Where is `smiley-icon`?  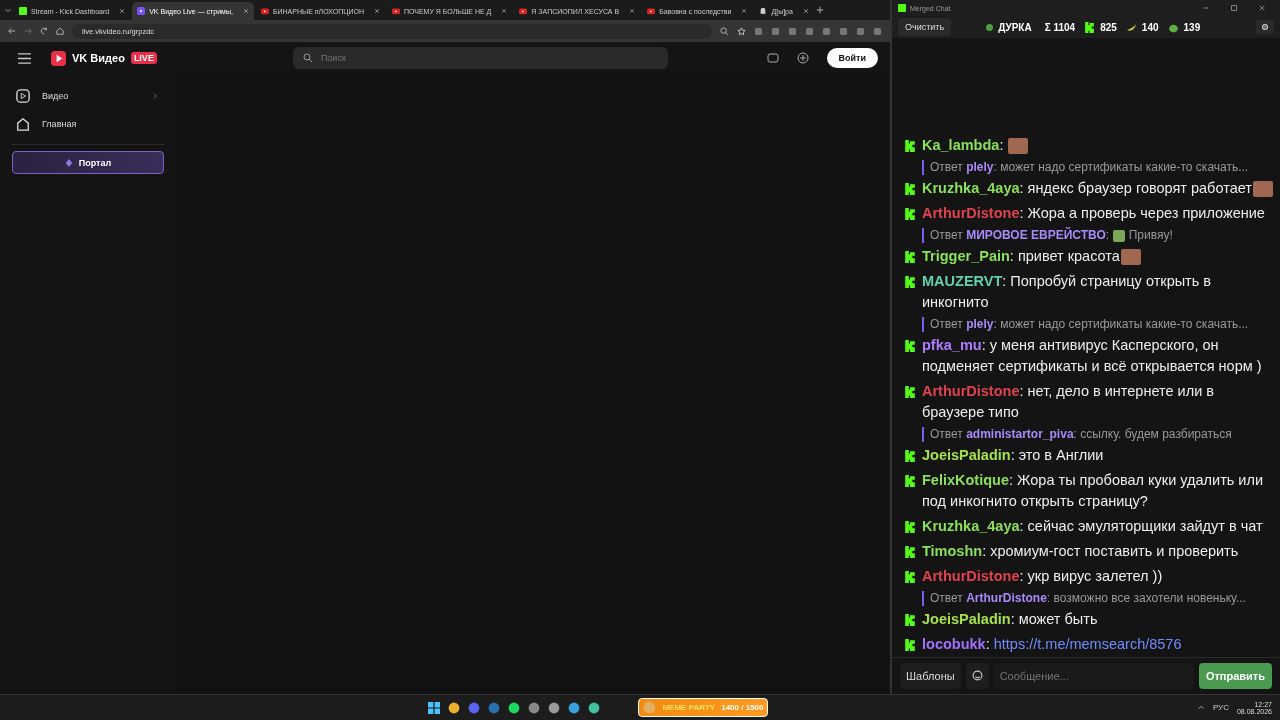
smiley-icon is located at coordinates (977, 675).